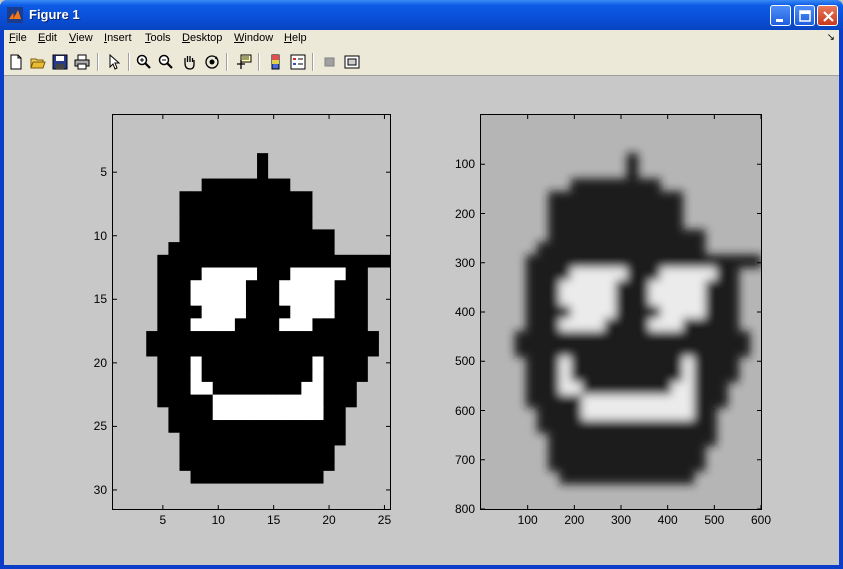 Image resolution: width=843 pixels, height=569 pixels. I want to click on dock-arrow-icon: ↘, so click(831, 37).